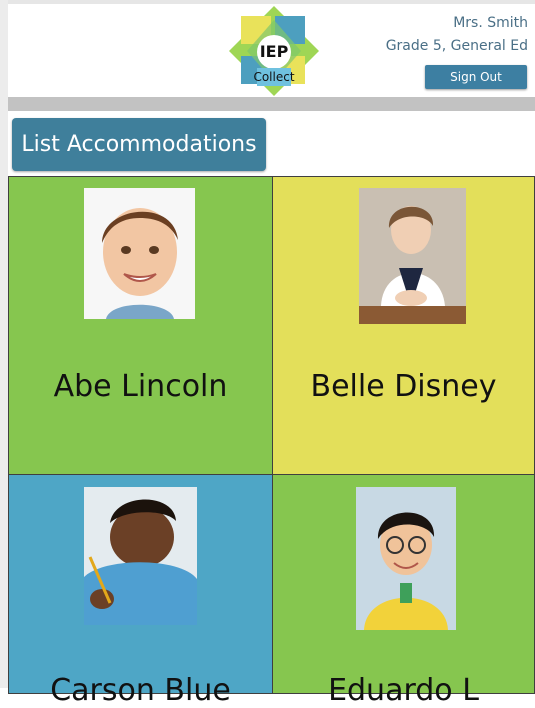 Image resolution: width=535 pixels, height=708 pixels. What do you see at coordinates (476, 77) in the screenshot?
I see `sign-out-button: Sign Out` at bounding box center [476, 77].